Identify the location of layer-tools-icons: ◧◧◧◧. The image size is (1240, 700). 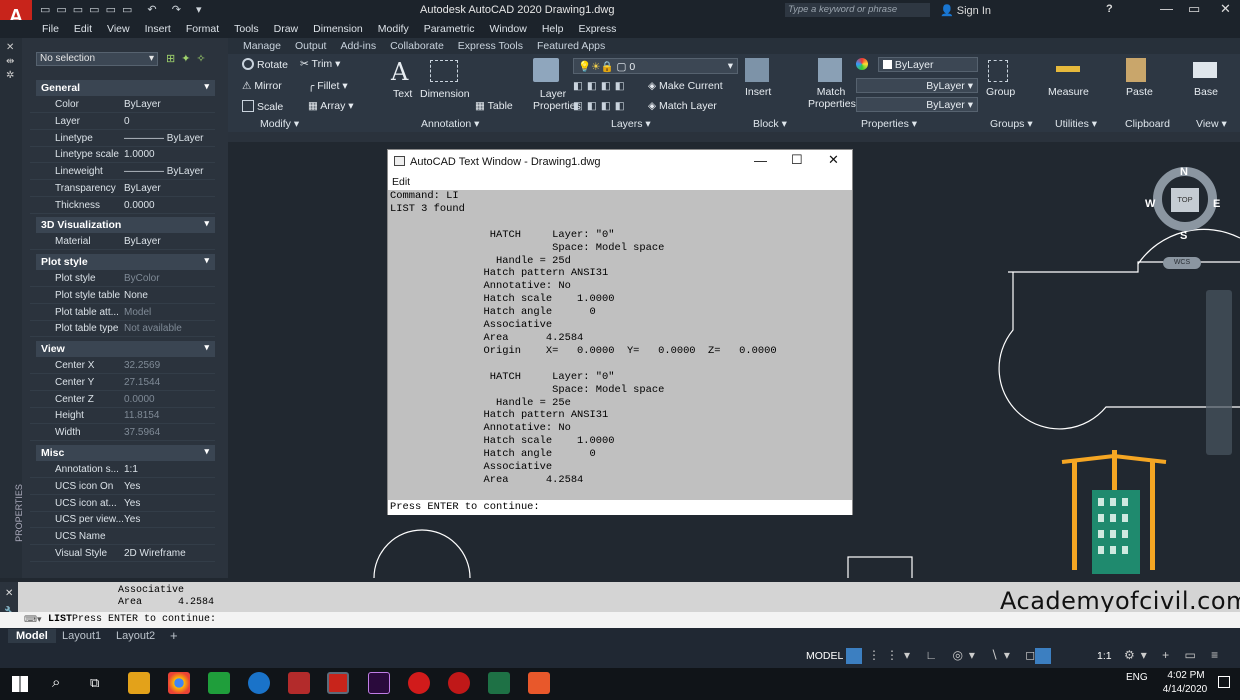
(601, 86).